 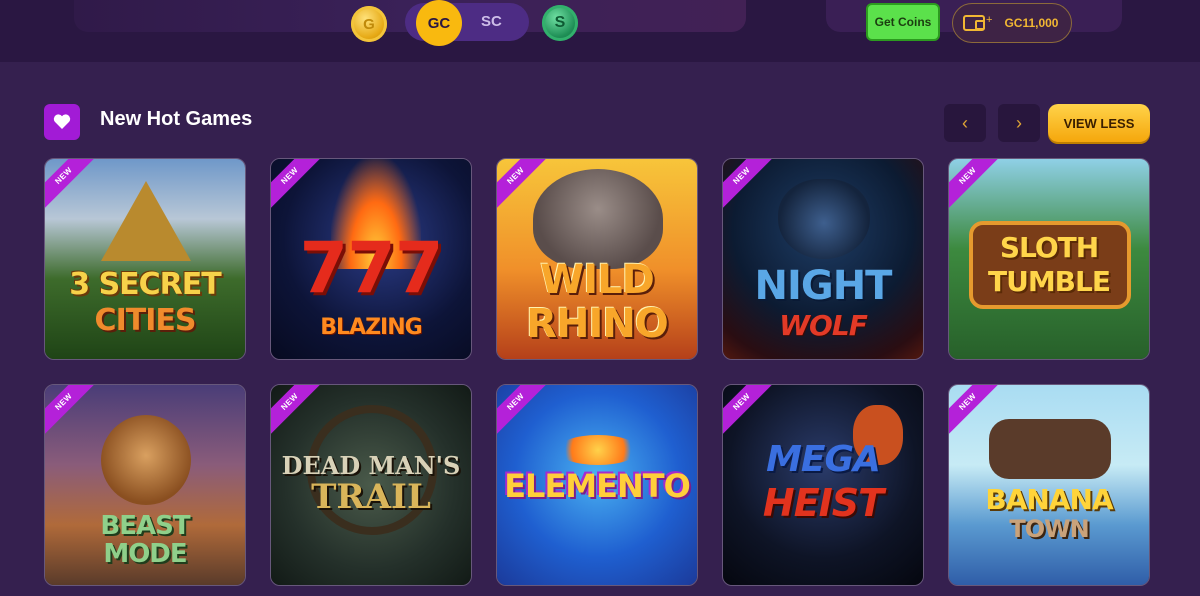 What do you see at coordinates (145, 284) in the screenshot?
I see `game-title-line1: 3 SECRET` at bounding box center [145, 284].